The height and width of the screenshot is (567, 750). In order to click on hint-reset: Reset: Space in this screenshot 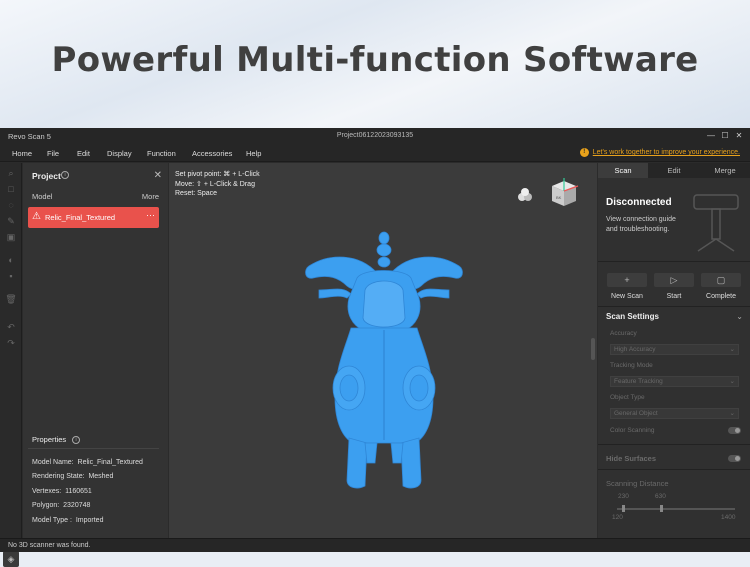, I will do `click(196, 193)`.